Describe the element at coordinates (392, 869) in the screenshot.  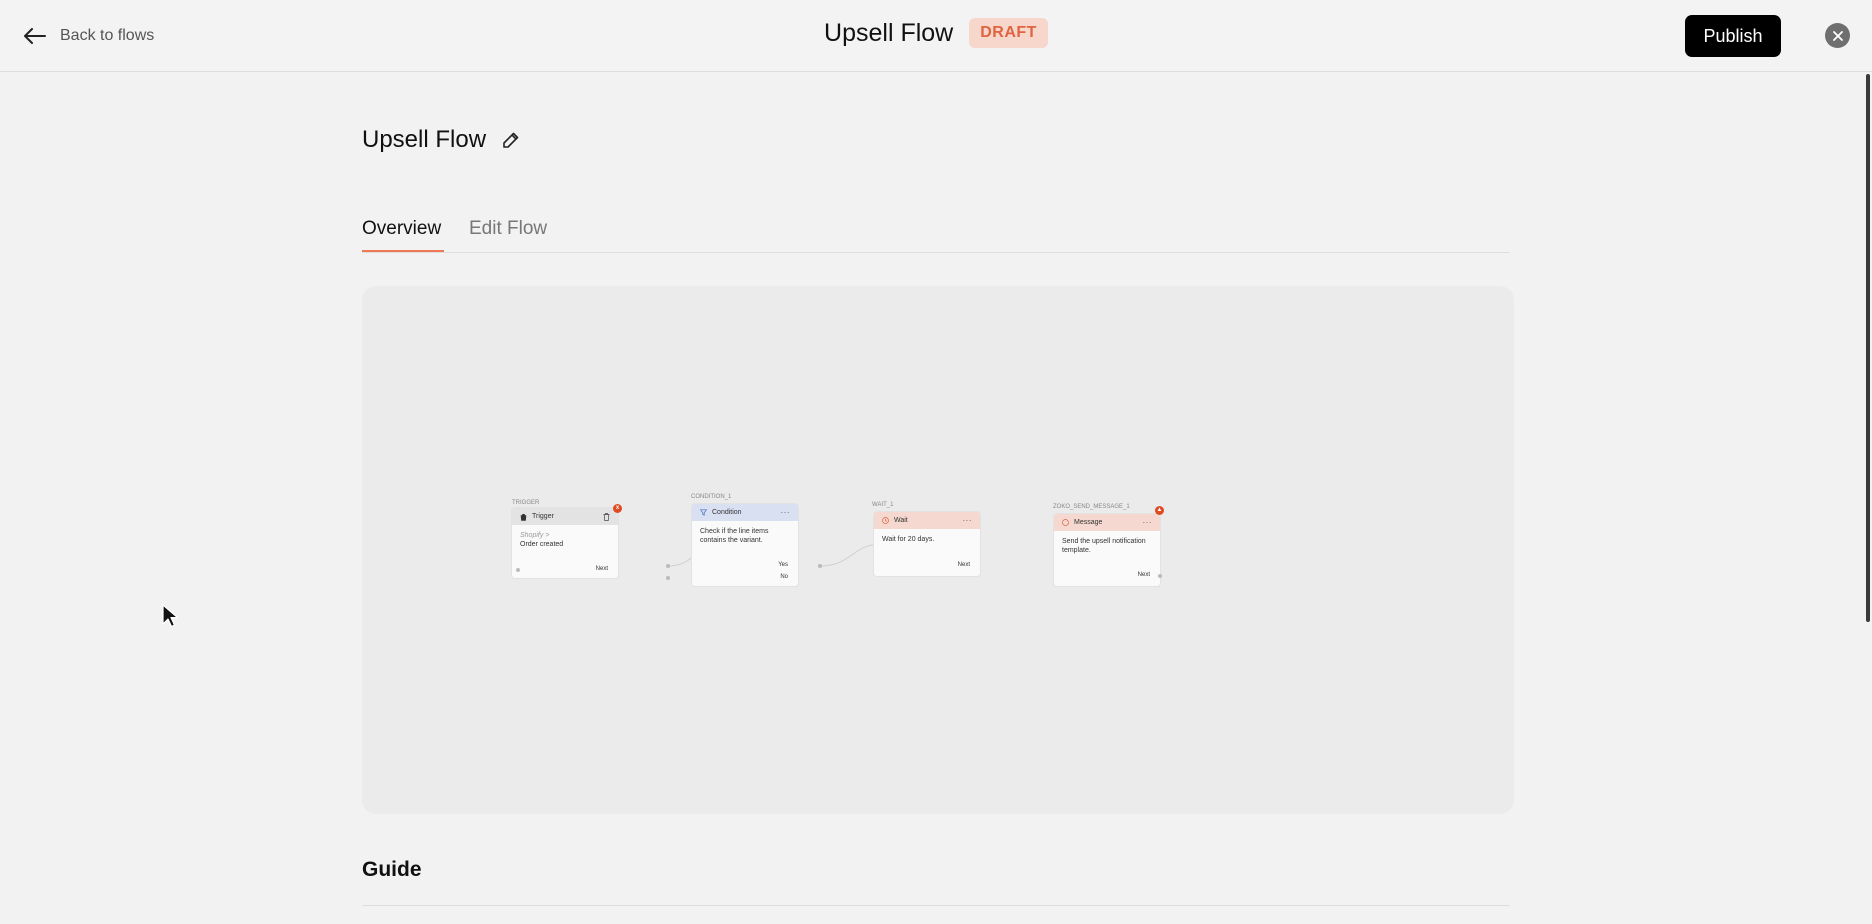
I see `guide-heading: Guide` at that location.